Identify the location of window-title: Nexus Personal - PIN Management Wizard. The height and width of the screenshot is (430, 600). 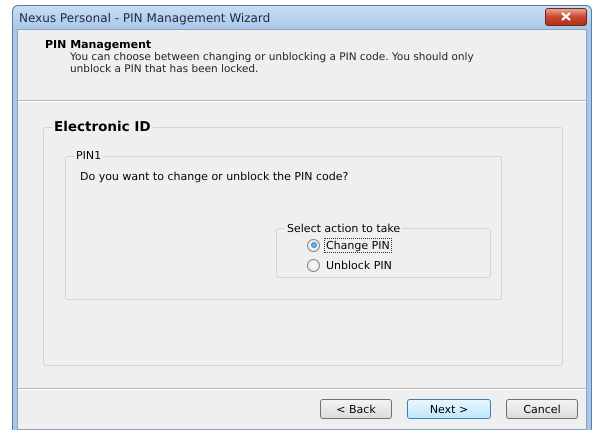
(144, 17).